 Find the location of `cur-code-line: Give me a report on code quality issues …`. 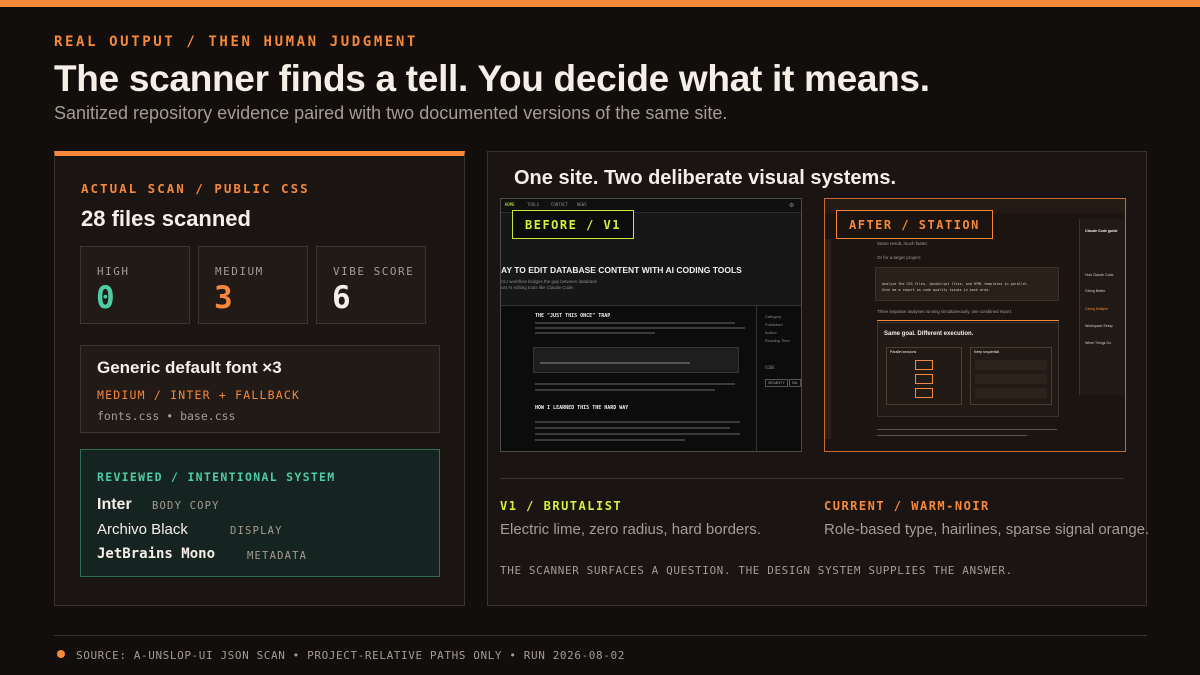

cur-code-line: Give me a report on code quality issues … is located at coordinates (936, 290).